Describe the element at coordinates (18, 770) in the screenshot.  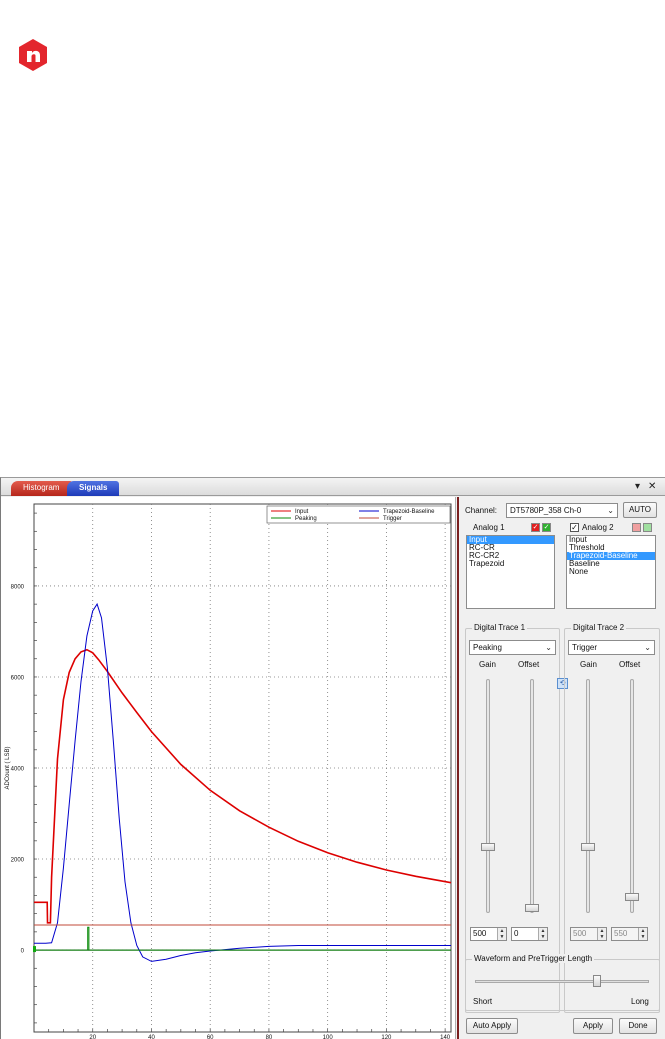
I see `y-tick-label: 4000` at that location.